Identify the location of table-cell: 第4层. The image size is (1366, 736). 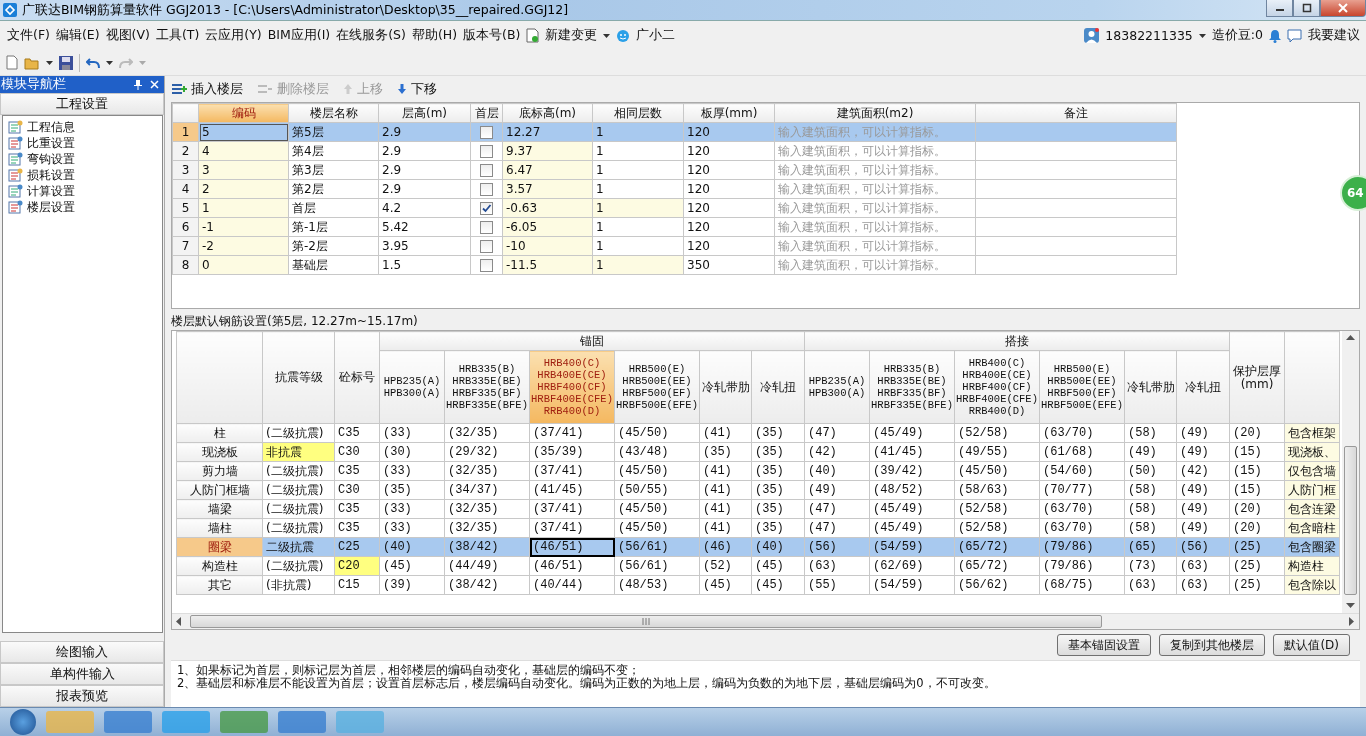
(333, 151).